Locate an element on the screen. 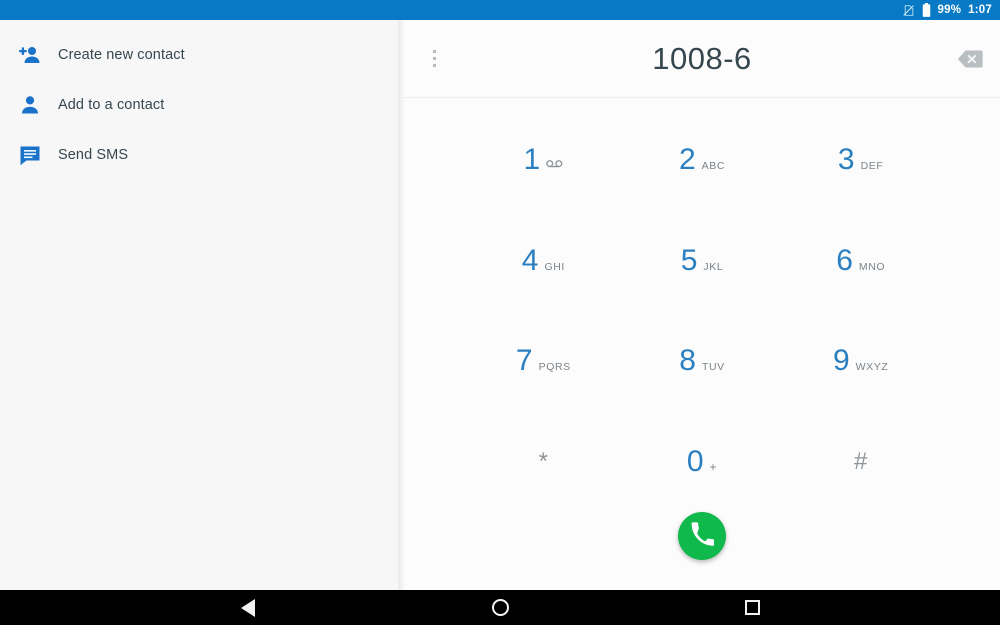 The width and height of the screenshot is (1000, 625). call-button-row is located at coordinates (702, 551).